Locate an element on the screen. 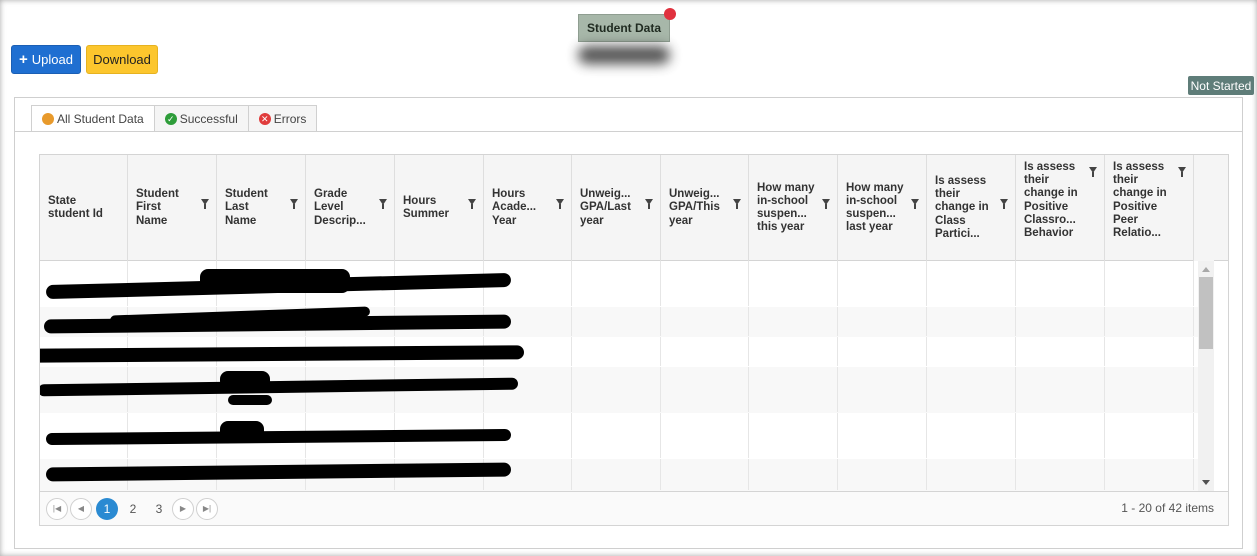  column-label: Unweig... GPA/Last year is located at coordinates (605, 207).